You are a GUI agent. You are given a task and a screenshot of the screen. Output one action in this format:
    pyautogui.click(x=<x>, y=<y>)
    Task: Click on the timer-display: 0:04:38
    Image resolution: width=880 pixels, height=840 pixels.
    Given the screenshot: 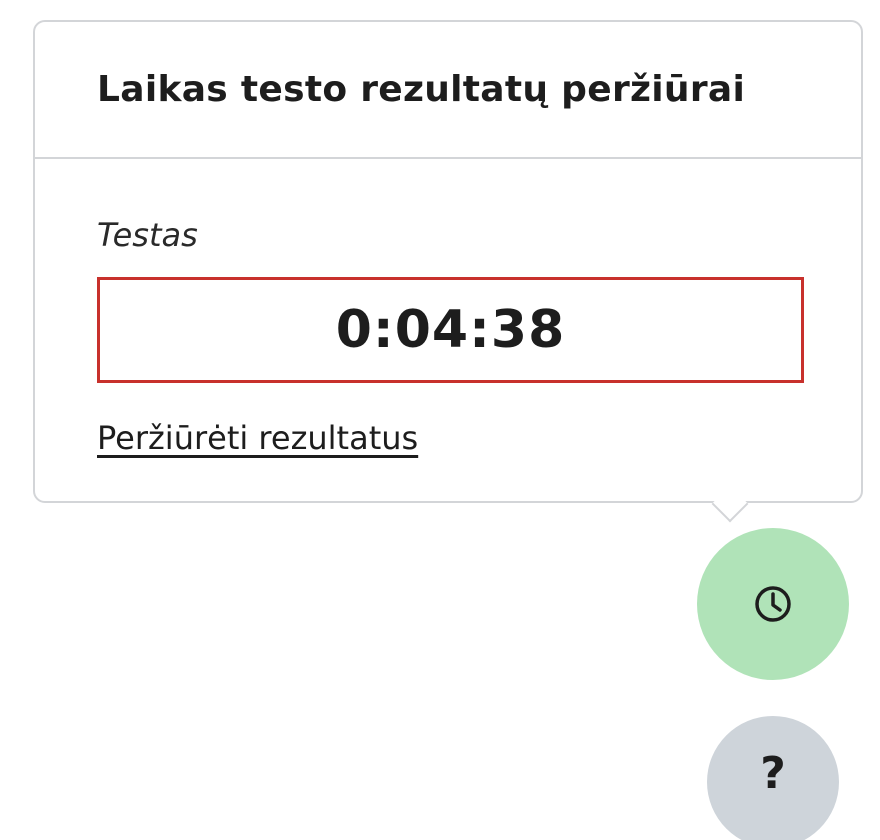 What is the action you would take?
    pyautogui.click(x=450, y=330)
    